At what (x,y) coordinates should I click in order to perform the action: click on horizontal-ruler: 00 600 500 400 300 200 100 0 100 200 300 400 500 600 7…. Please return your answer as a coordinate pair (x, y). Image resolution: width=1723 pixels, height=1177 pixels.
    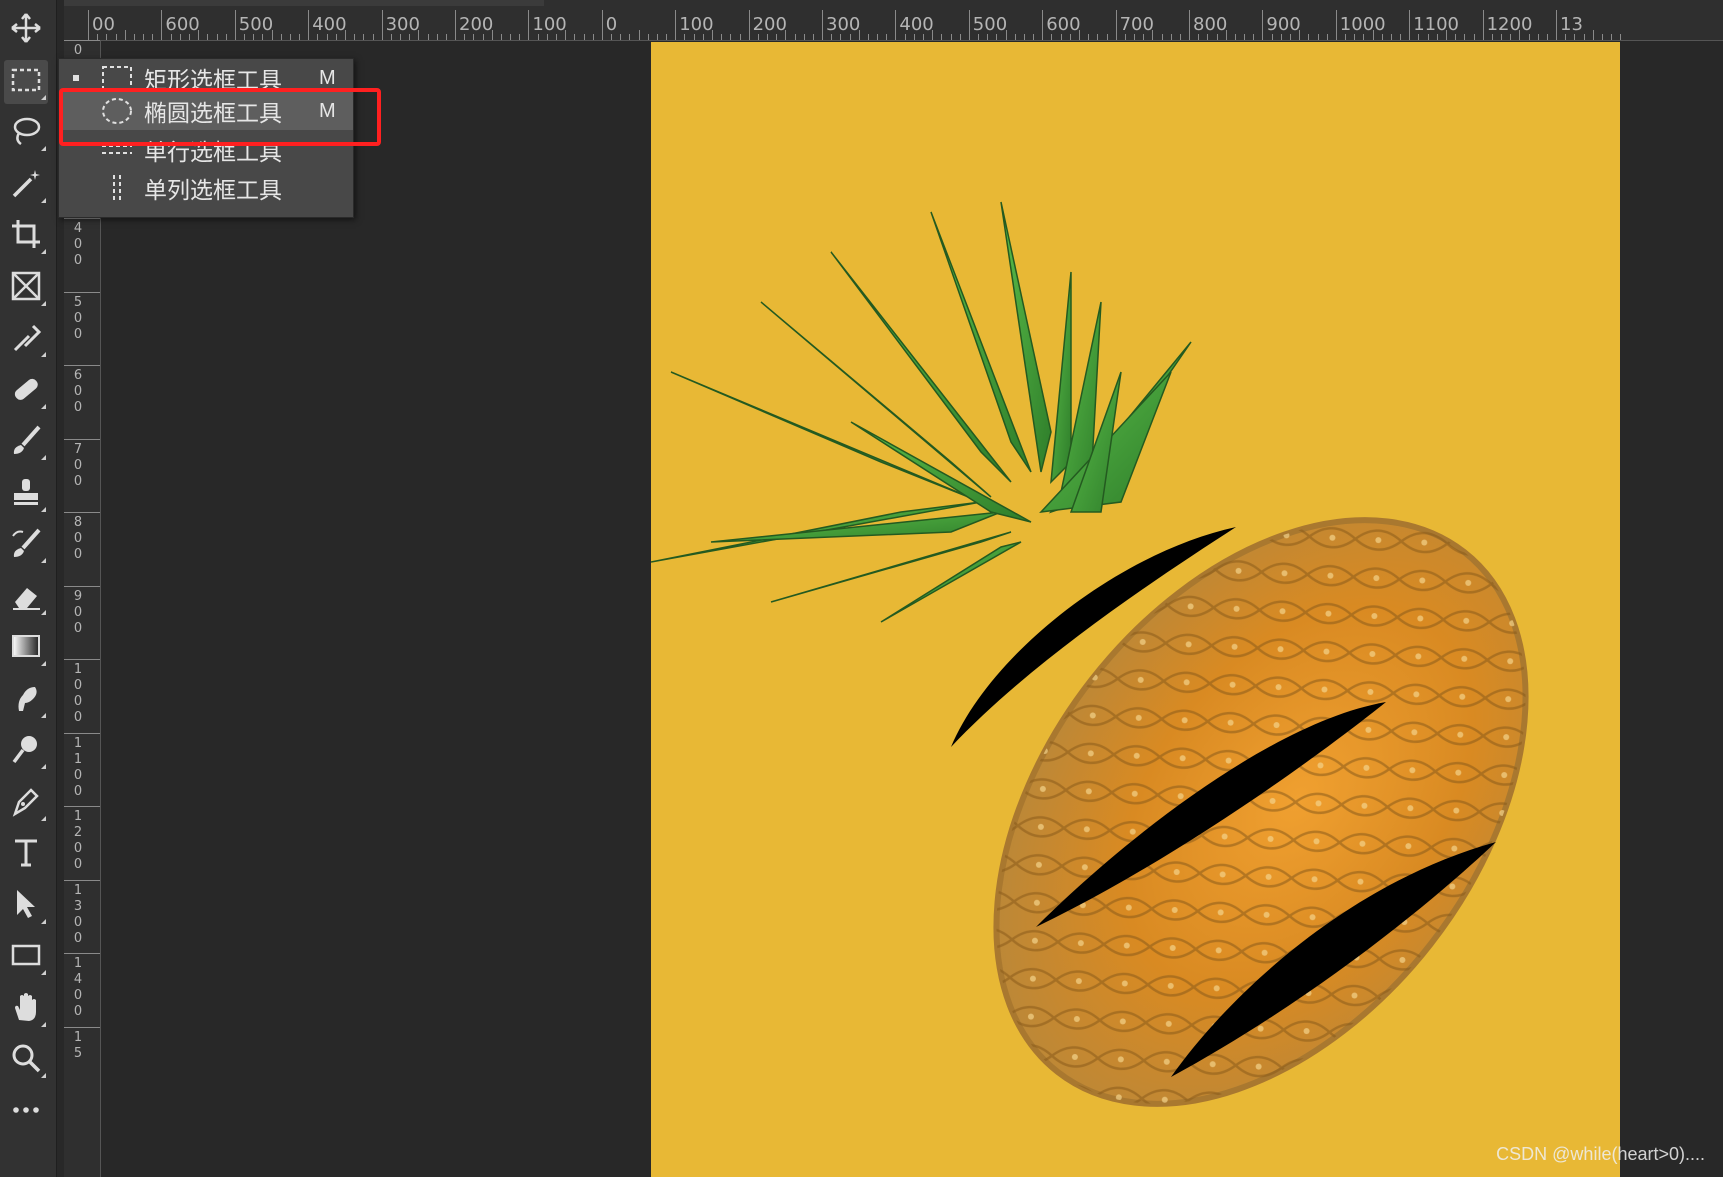
    Looking at the image, I should click on (893, 20).